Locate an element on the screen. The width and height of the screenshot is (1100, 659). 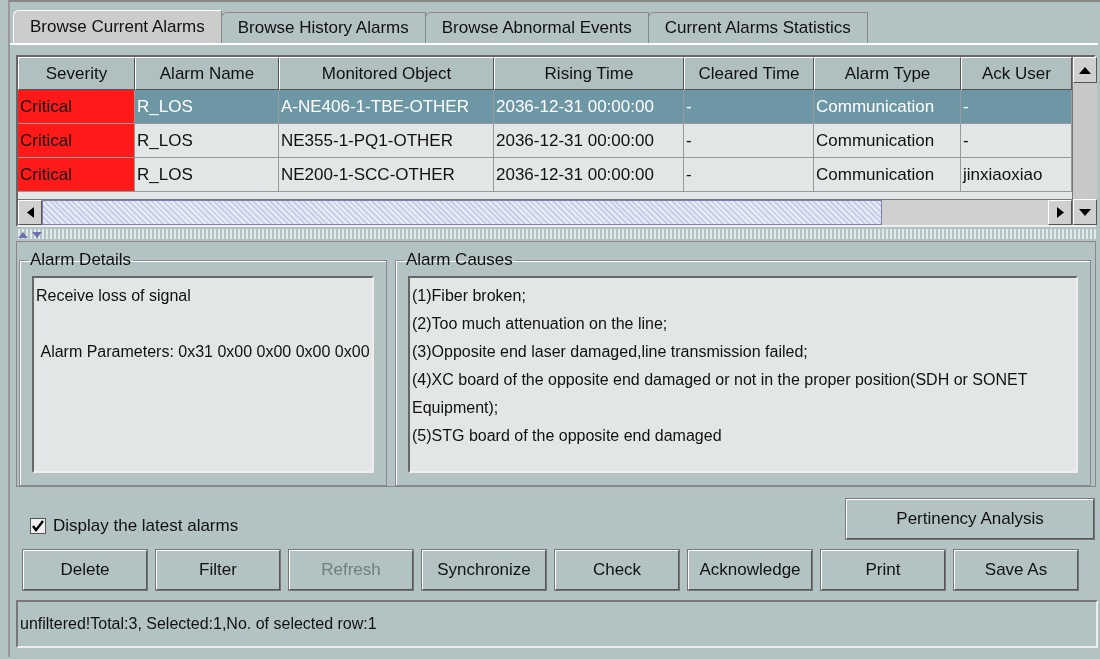
action-button: Delete is located at coordinates (85, 570).